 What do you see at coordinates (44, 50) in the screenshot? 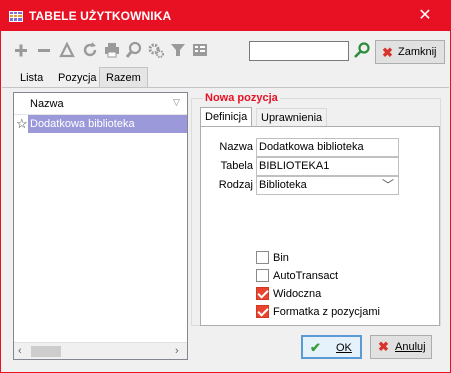
I see `remove-icon` at bounding box center [44, 50].